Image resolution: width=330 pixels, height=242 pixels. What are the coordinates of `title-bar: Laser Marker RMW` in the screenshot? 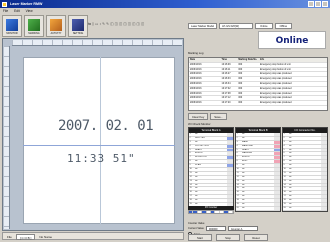 It's located at (165, 4).